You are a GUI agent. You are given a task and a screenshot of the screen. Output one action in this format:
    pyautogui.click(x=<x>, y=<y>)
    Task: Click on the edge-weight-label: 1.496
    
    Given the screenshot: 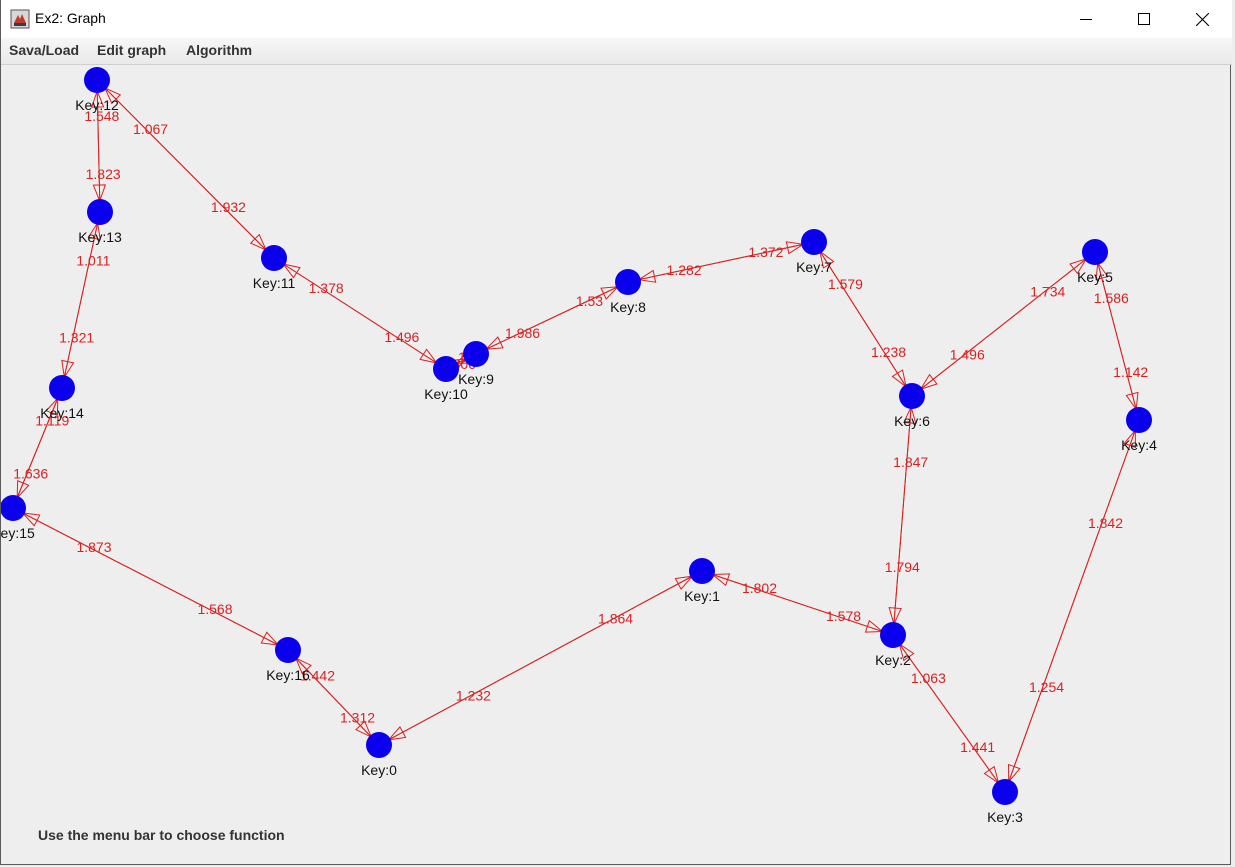 What is the action you would take?
    pyautogui.click(x=967, y=355)
    